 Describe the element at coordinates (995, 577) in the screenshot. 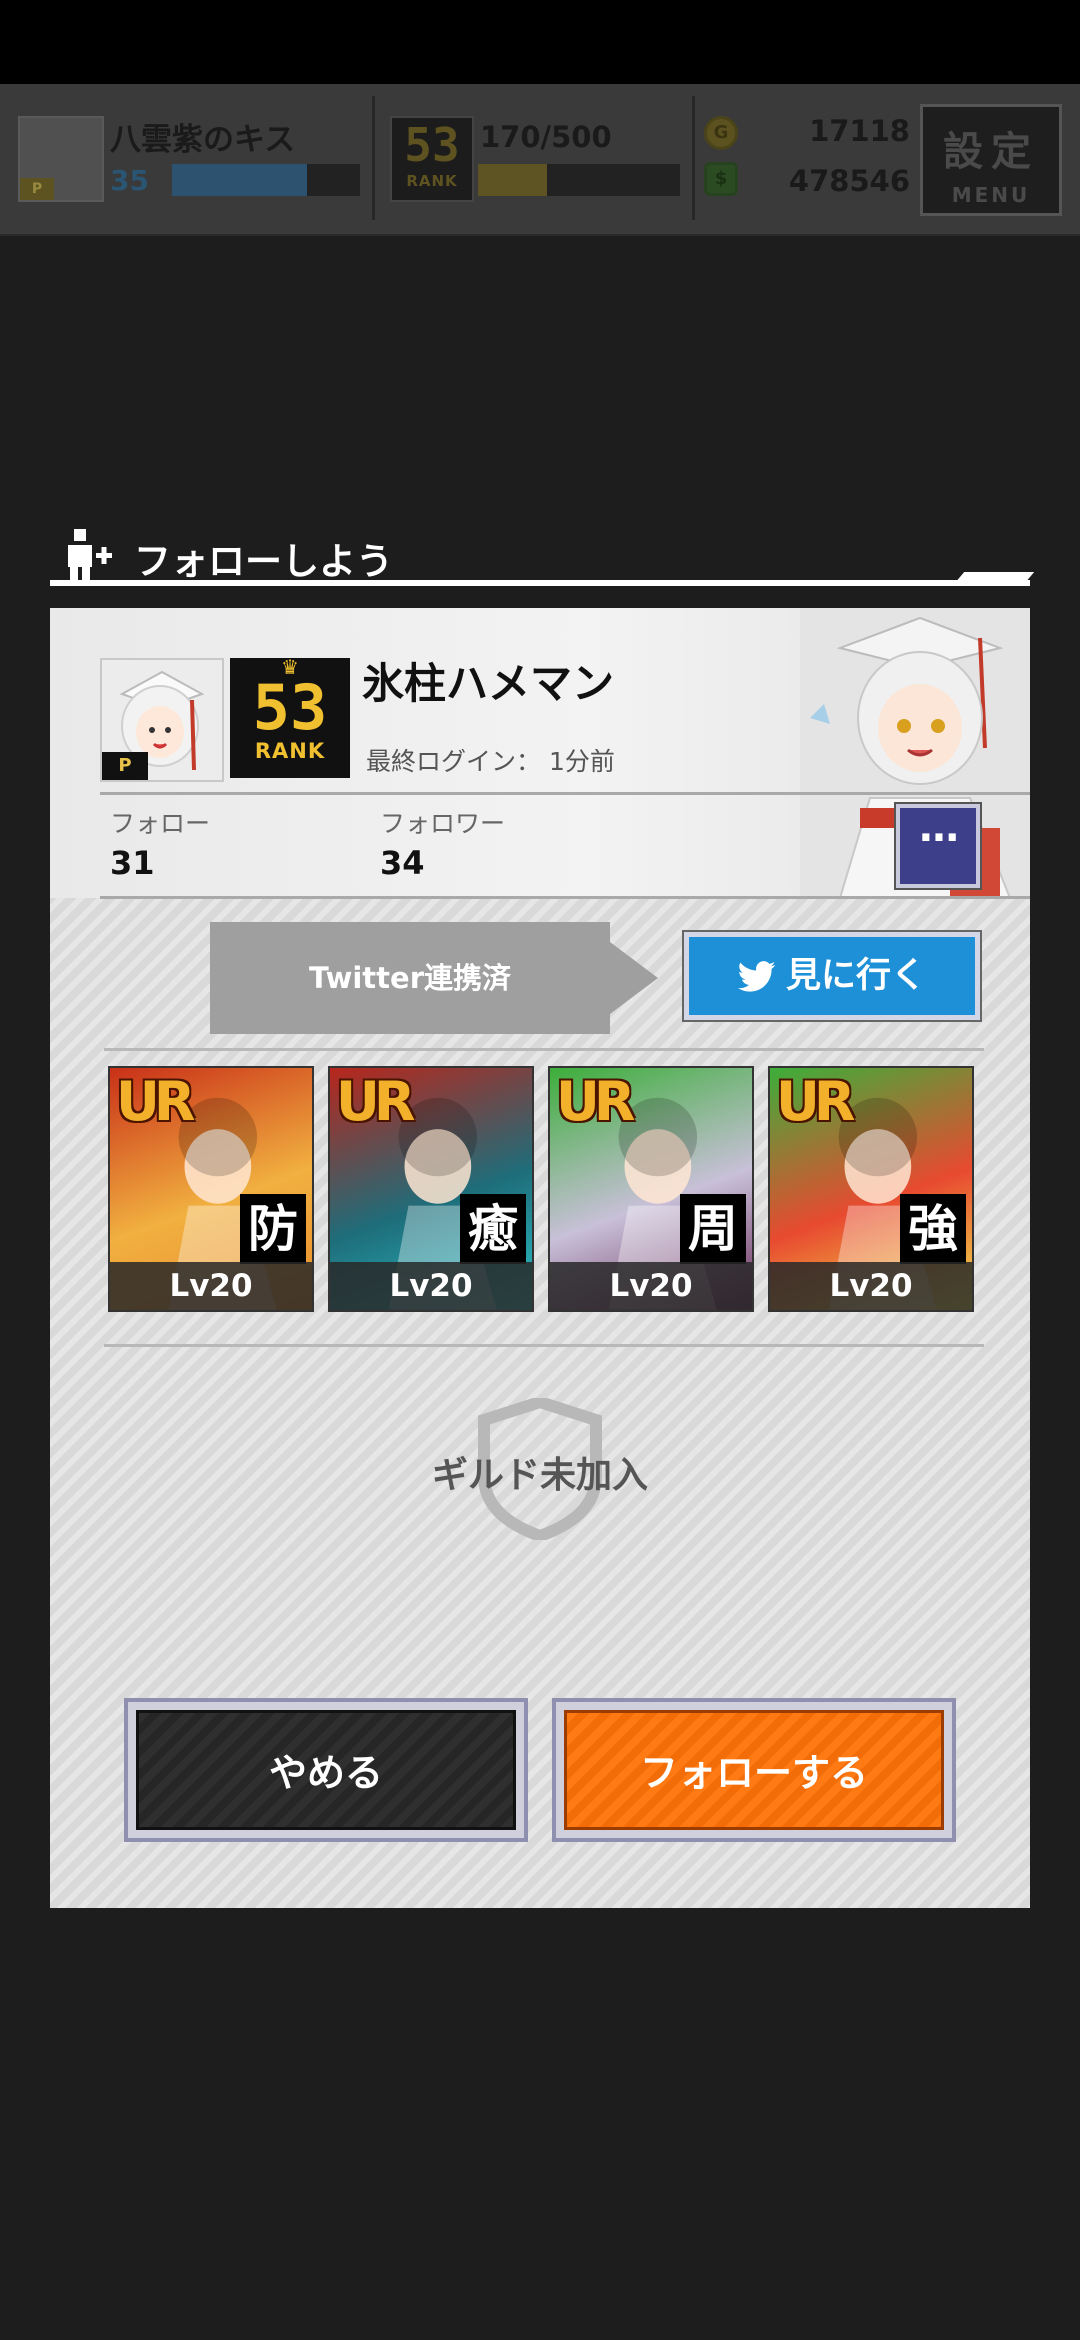

I see `title-underline-accent` at that location.